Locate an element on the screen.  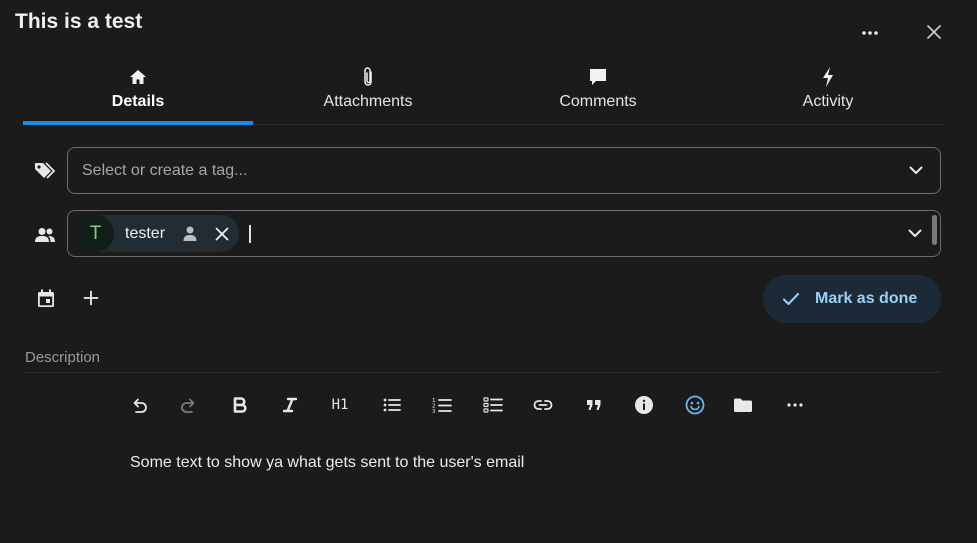
link-button is located at coordinates (543, 405).